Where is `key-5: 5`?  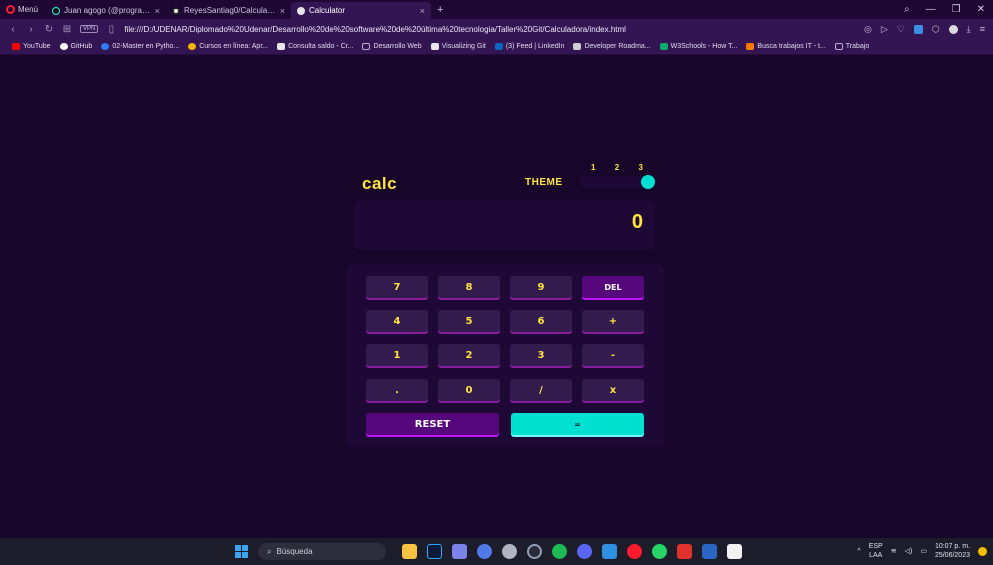 key-5: 5 is located at coordinates (469, 321).